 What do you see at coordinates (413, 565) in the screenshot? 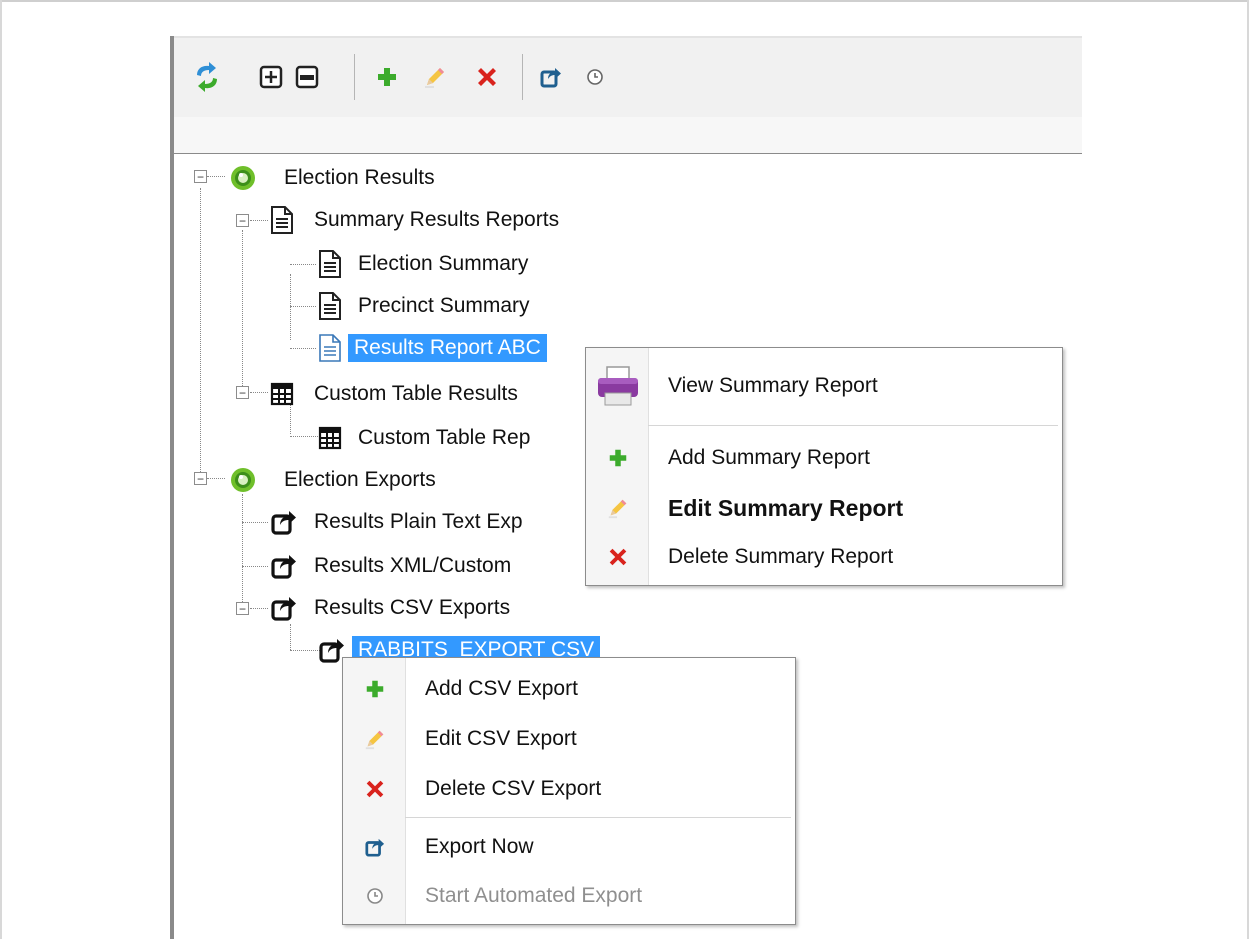
I see `tree-label: Results XML/Custom` at bounding box center [413, 565].